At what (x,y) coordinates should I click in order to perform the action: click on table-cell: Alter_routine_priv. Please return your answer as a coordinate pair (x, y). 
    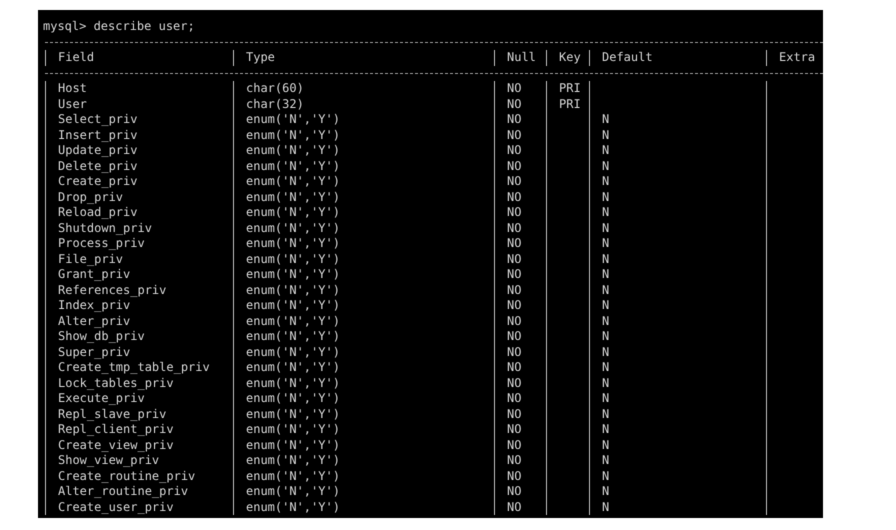
    Looking at the image, I should click on (123, 492).